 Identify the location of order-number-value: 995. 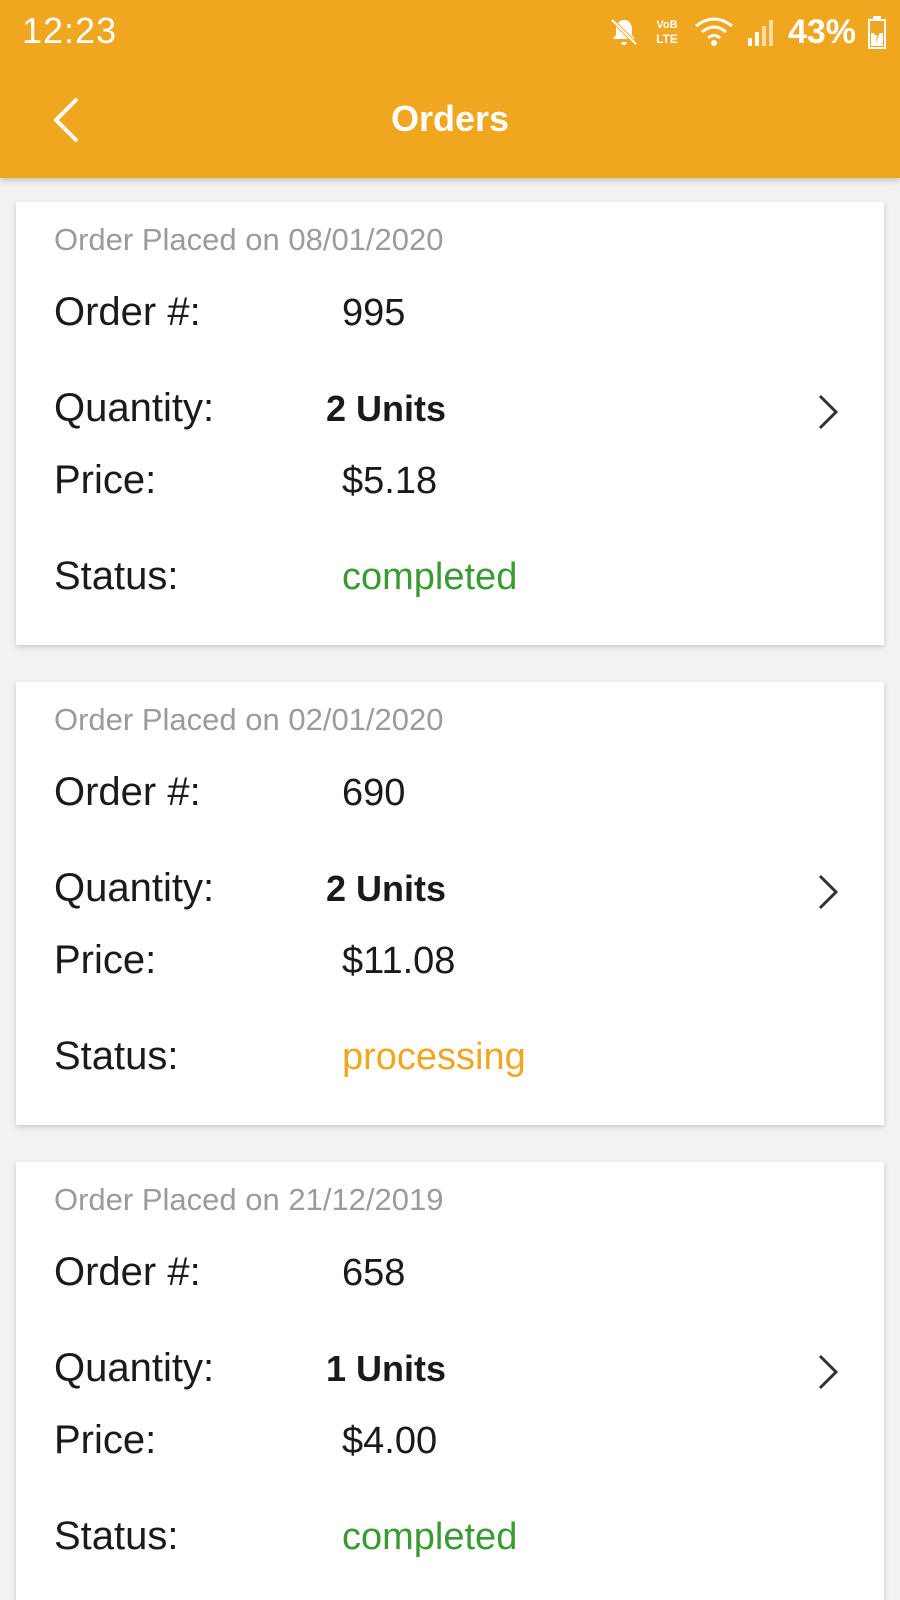
(374, 313).